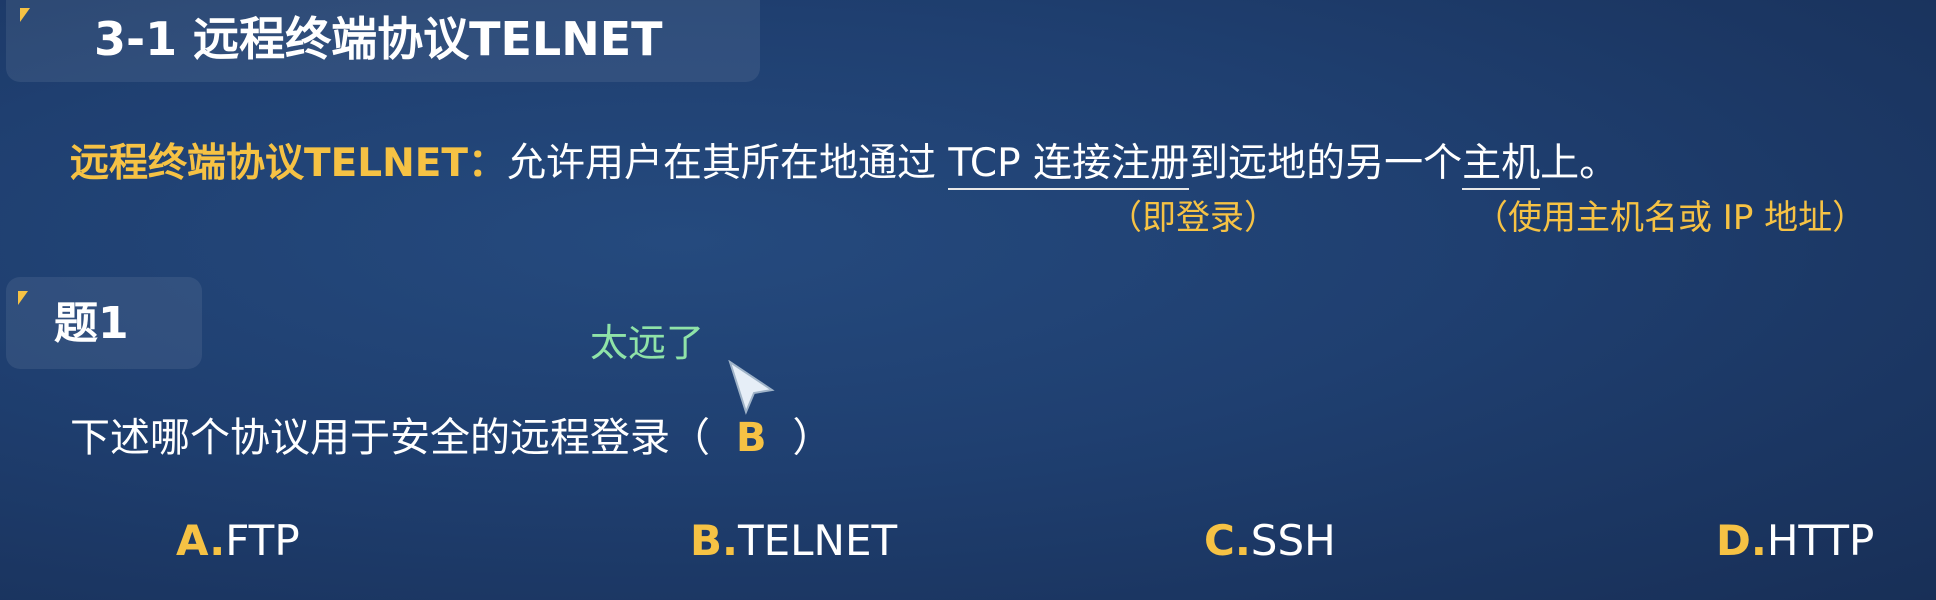 The width and height of the screenshot is (1936, 600). Describe the element at coordinates (817, 540) in the screenshot. I see `option-text: TELNET` at that location.